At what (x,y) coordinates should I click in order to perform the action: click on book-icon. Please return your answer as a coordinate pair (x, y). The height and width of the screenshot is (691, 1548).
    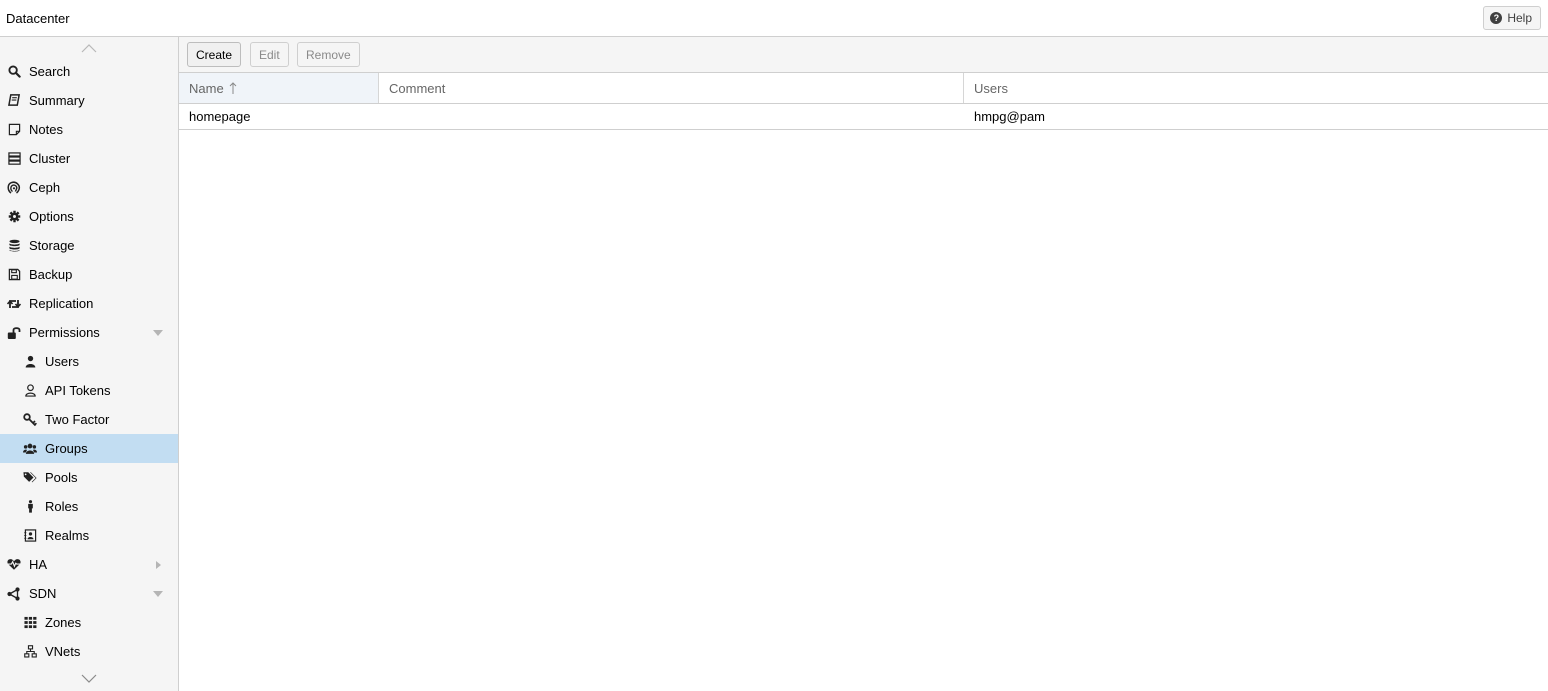
    Looking at the image, I should click on (14, 101).